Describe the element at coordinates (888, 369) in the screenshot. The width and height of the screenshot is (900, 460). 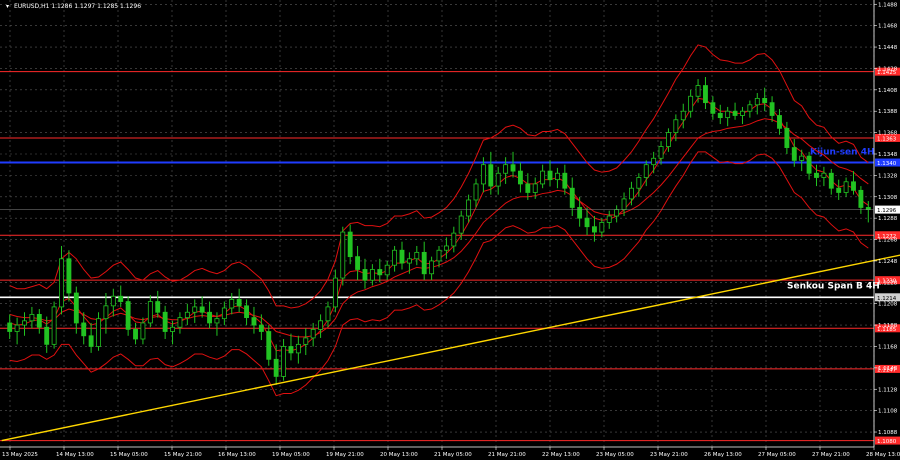
I see `y-tick-label: 1.1148` at that location.